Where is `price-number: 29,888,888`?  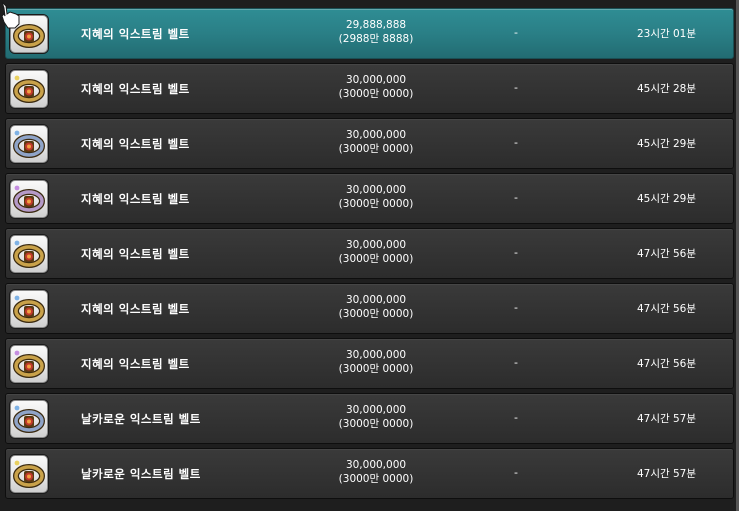
price-number: 29,888,888 is located at coordinates (376, 25).